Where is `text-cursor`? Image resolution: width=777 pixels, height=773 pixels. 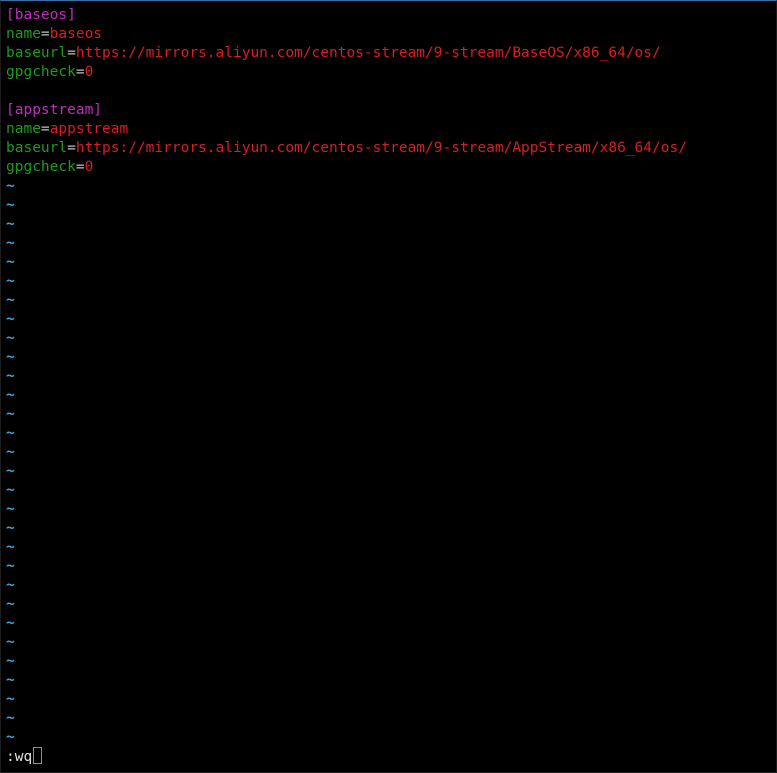 text-cursor is located at coordinates (38, 755).